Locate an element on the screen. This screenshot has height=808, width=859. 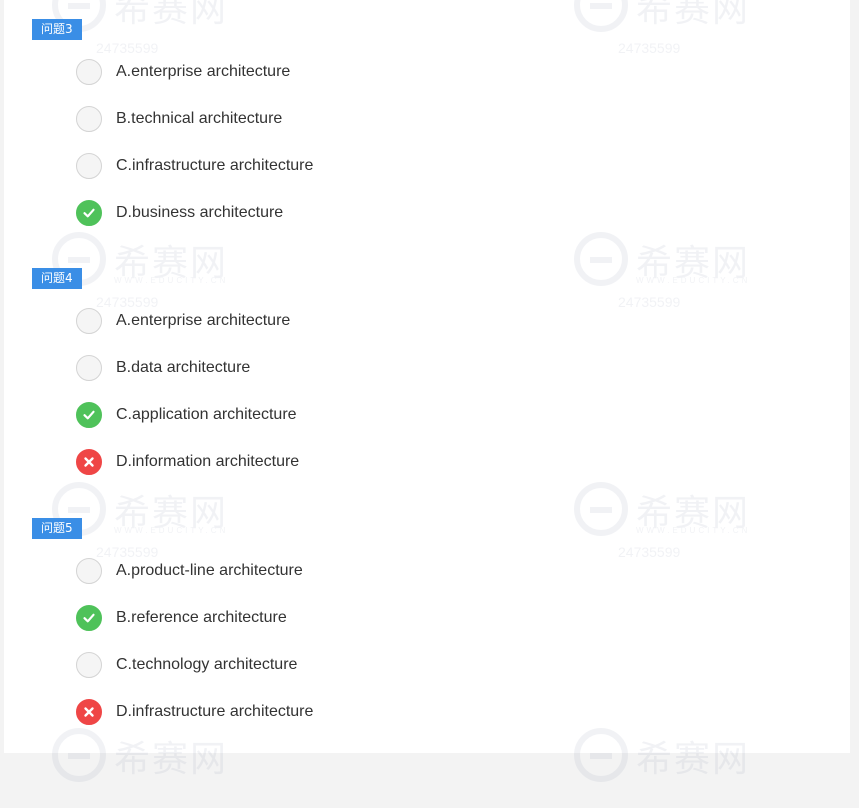
option-text: C.infrastructure architecture is located at coordinates (215, 165).